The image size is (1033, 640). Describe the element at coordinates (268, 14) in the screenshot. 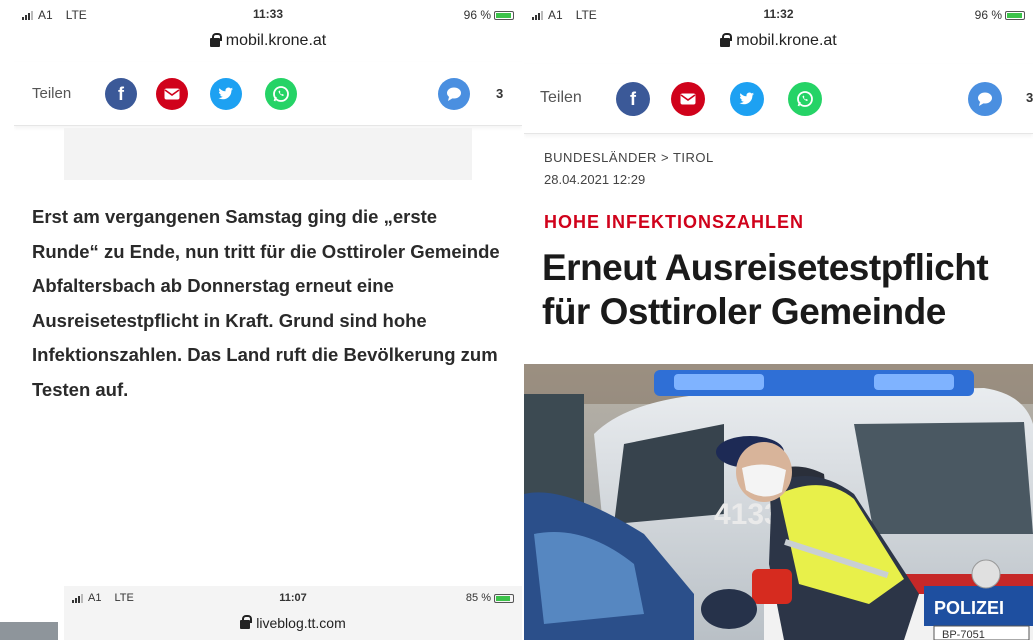

I see `clock: 11:33` at that location.